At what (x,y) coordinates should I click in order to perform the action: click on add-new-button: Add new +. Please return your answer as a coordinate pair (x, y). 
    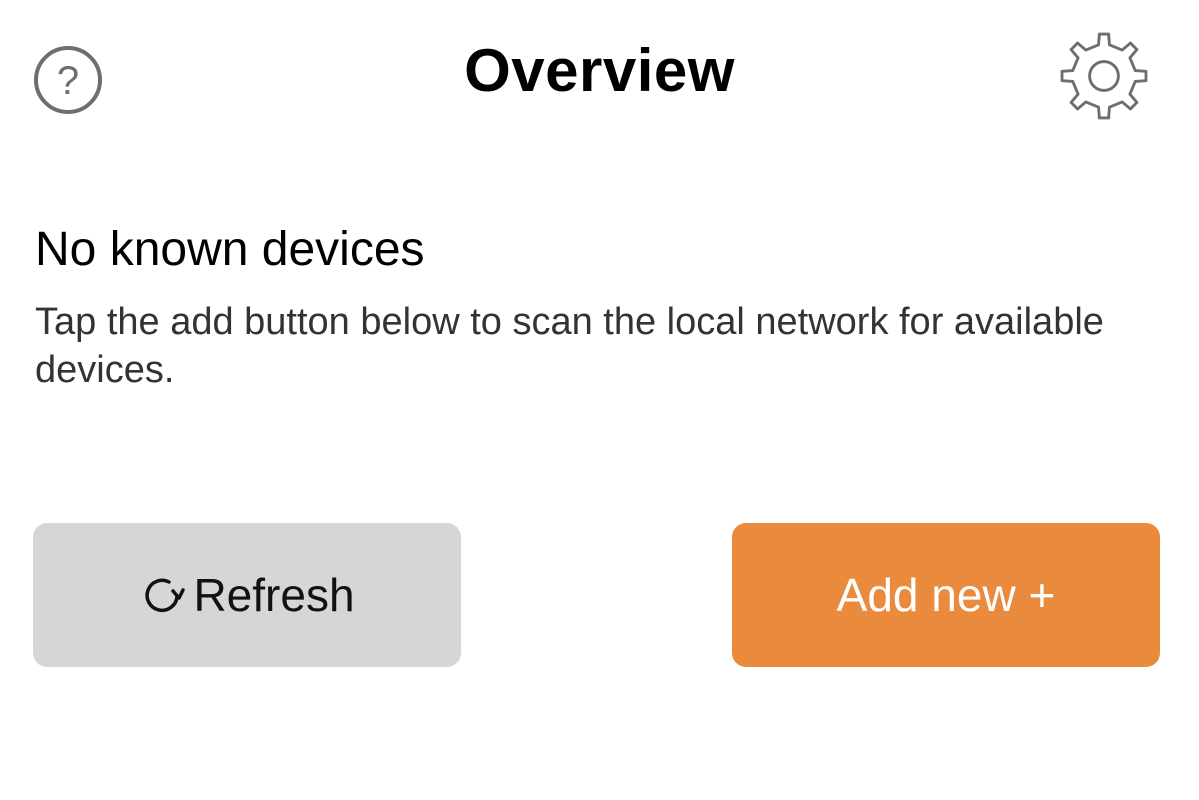
    Looking at the image, I should click on (946, 595).